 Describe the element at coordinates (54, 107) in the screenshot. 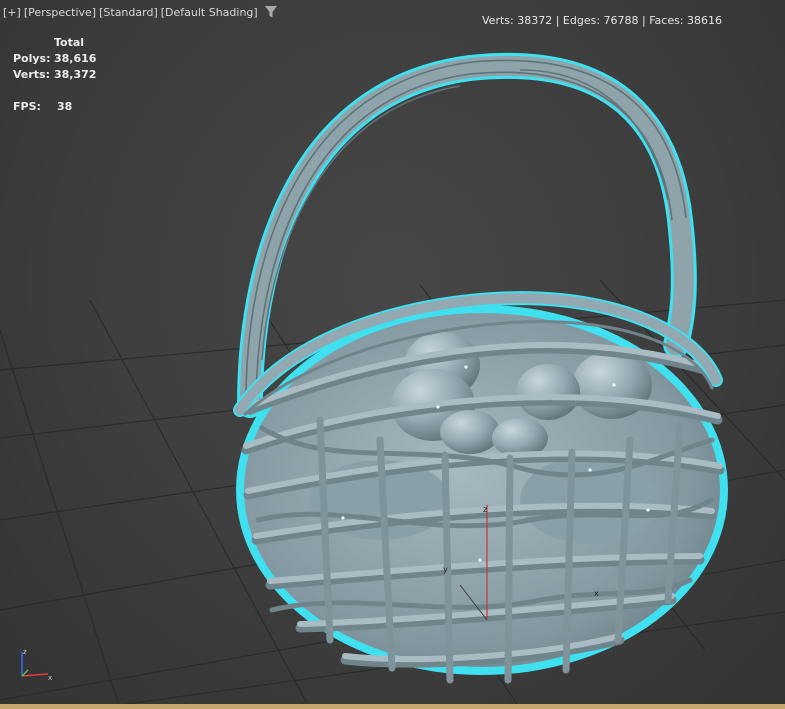

I see `stats-fps-row: FPS: 38` at that location.